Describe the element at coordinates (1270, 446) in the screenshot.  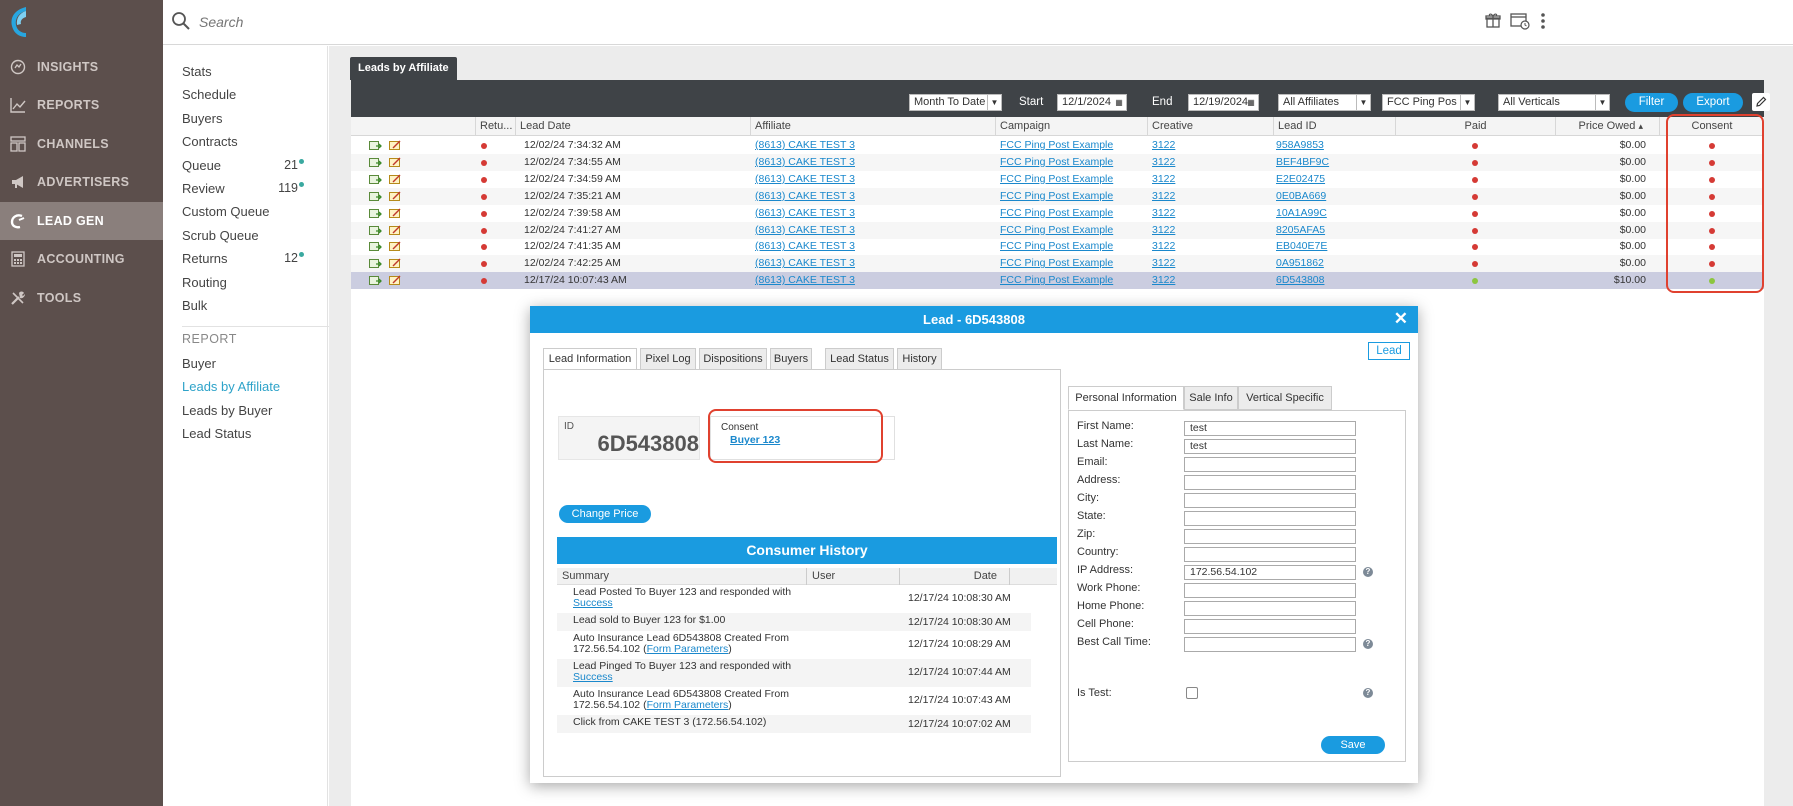
I see `last-name-field: test` at that location.